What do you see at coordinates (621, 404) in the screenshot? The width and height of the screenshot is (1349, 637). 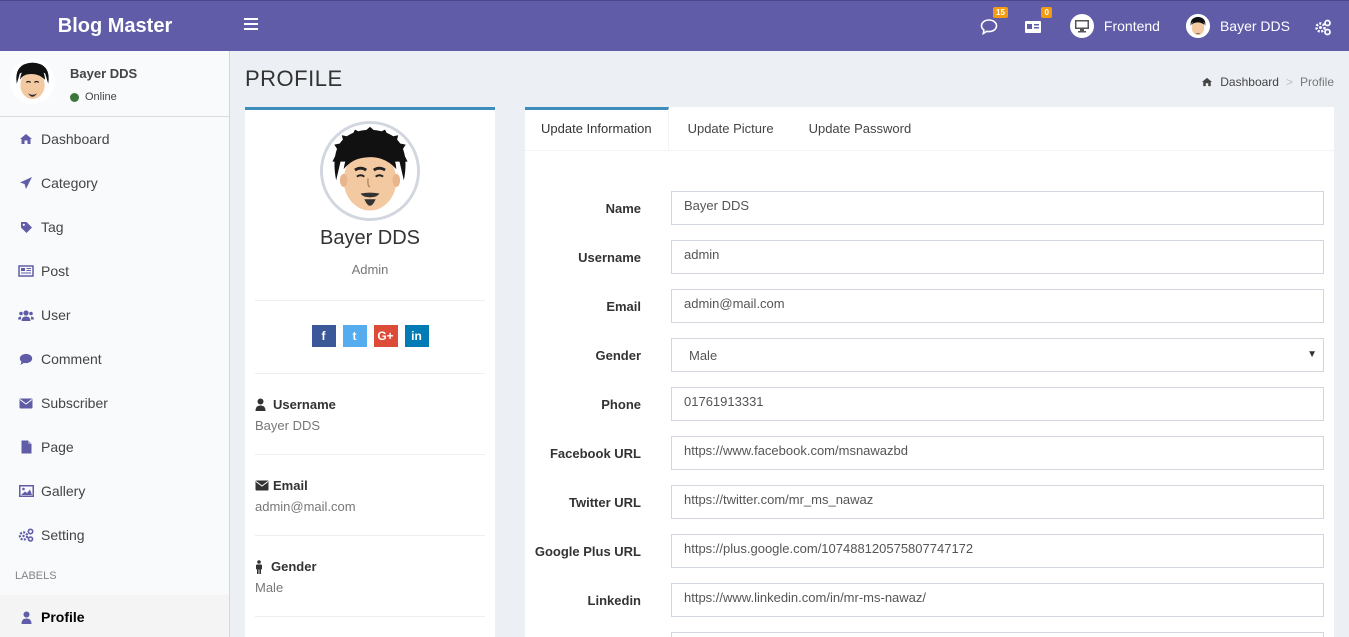 I see `phone-label: Phone` at bounding box center [621, 404].